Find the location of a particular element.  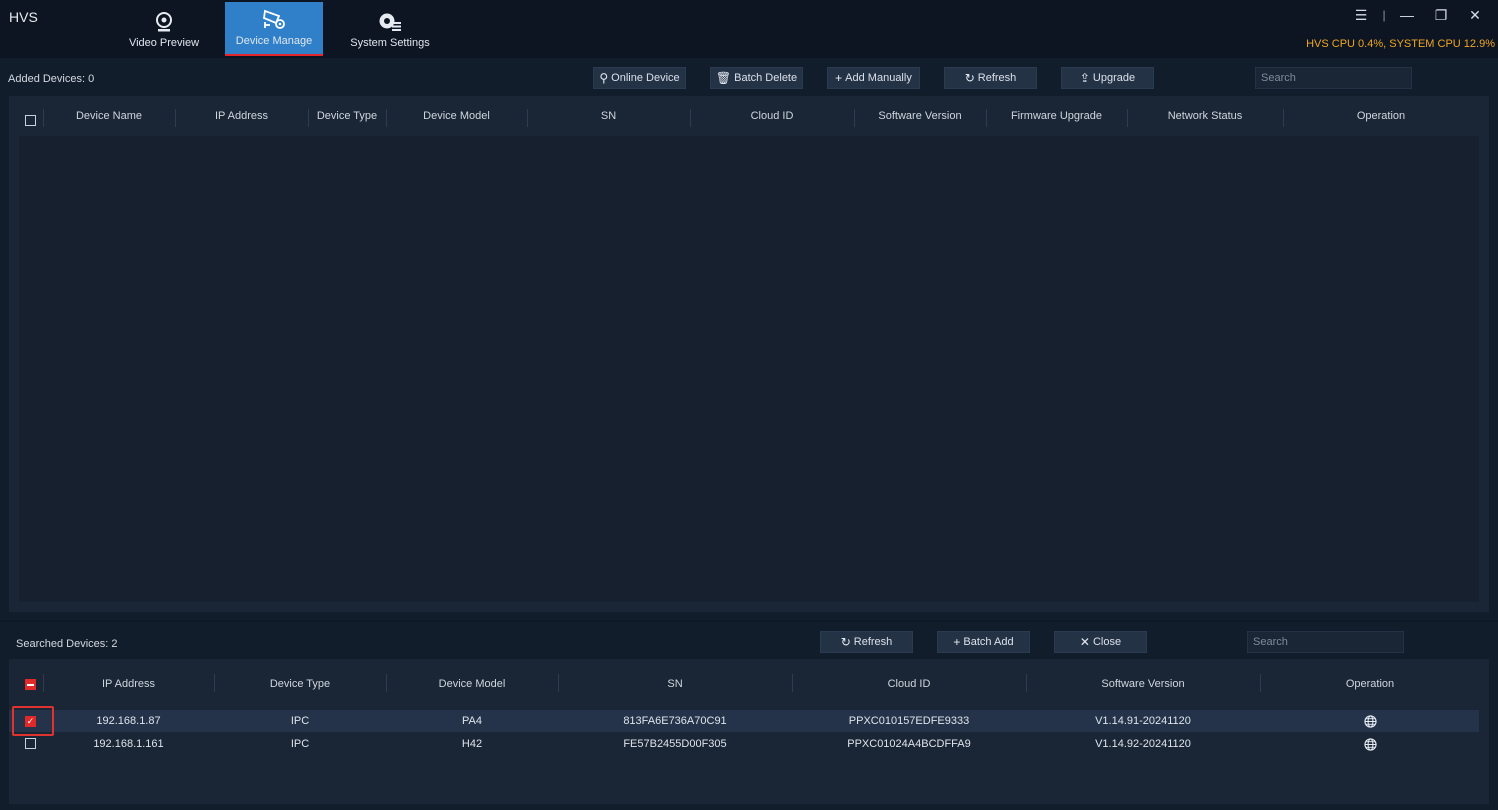

search-refresh-button: ↻ Refresh is located at coordinates (866, 642).